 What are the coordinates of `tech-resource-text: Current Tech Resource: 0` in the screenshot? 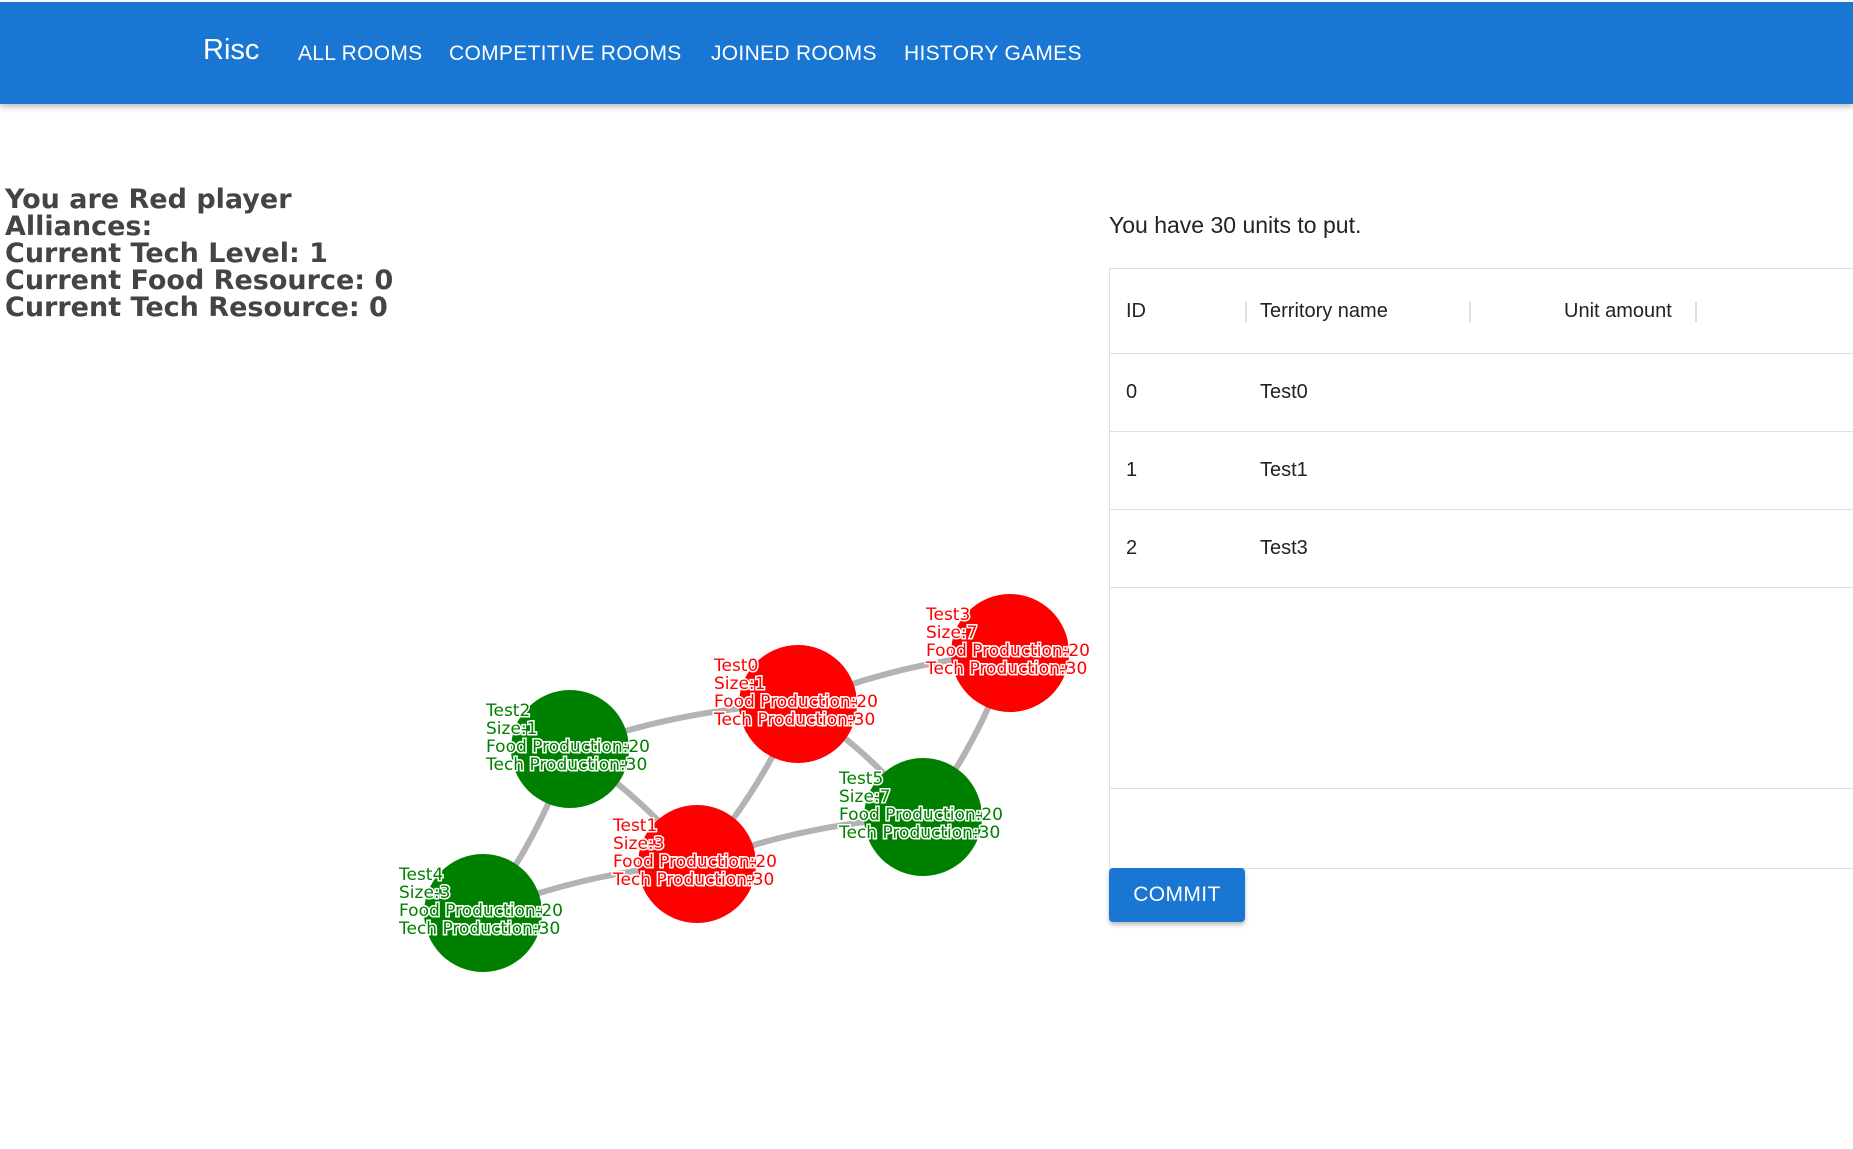 It's located at (196, 307).